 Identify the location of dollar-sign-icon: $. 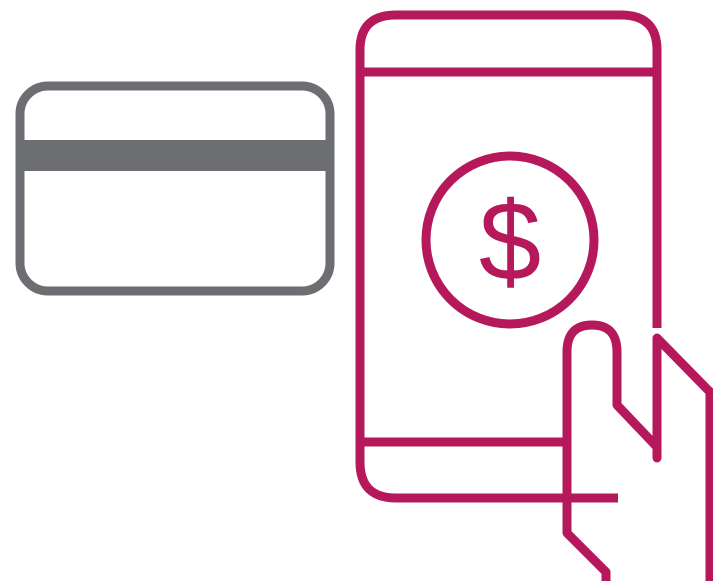
(510, 241).